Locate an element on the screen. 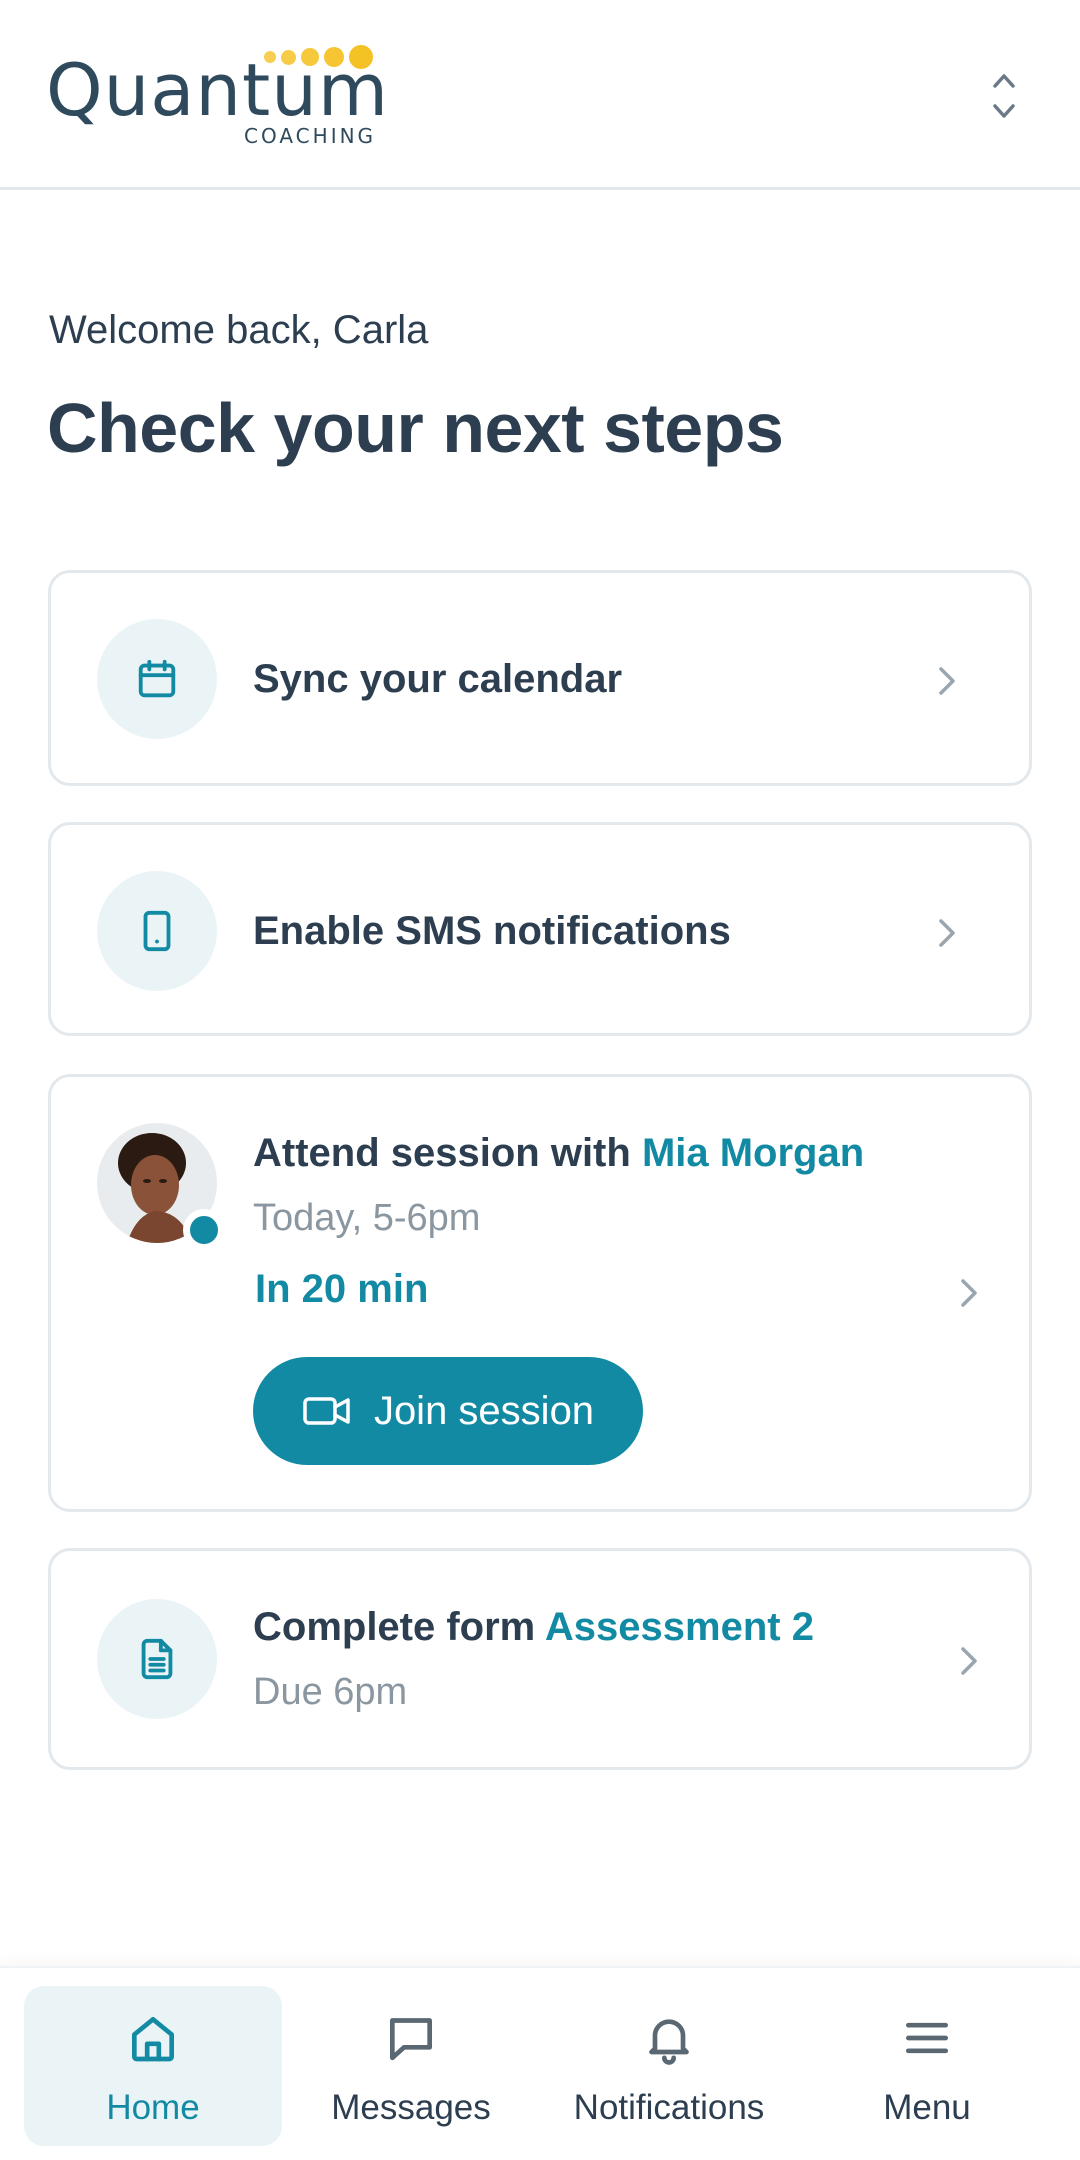 This screenshot has height=2160, width=1080. video-camera-icon is located at coordinates (326, 1411).